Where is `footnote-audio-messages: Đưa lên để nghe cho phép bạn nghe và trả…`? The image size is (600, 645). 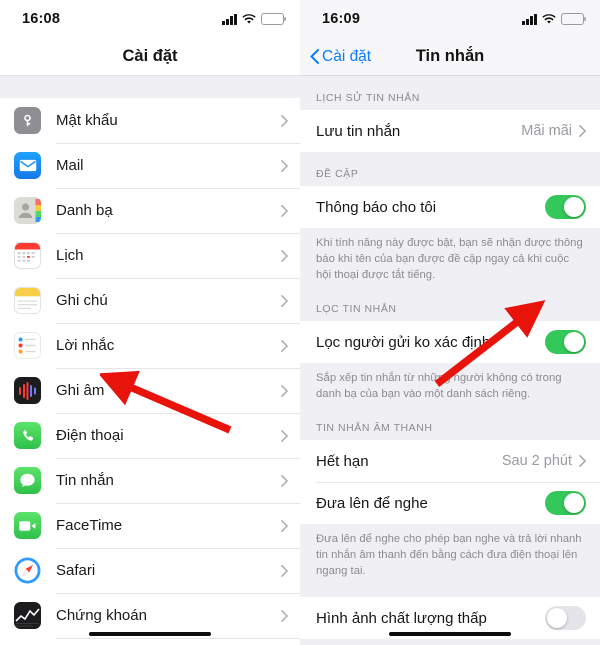 footnote-audio-messages: Đưa lên để nghe cho phép bạn nghe và trả… is located at coordinates (450, 554).